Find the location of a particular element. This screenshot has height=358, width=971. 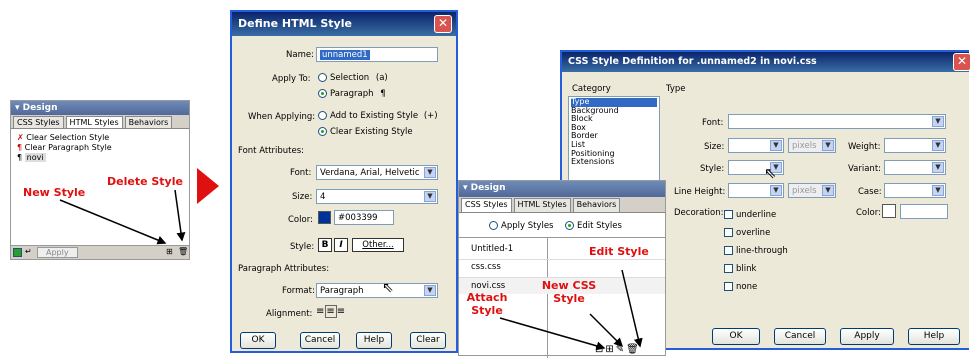

arrow-attach-style is located at coordinates (552, 334).